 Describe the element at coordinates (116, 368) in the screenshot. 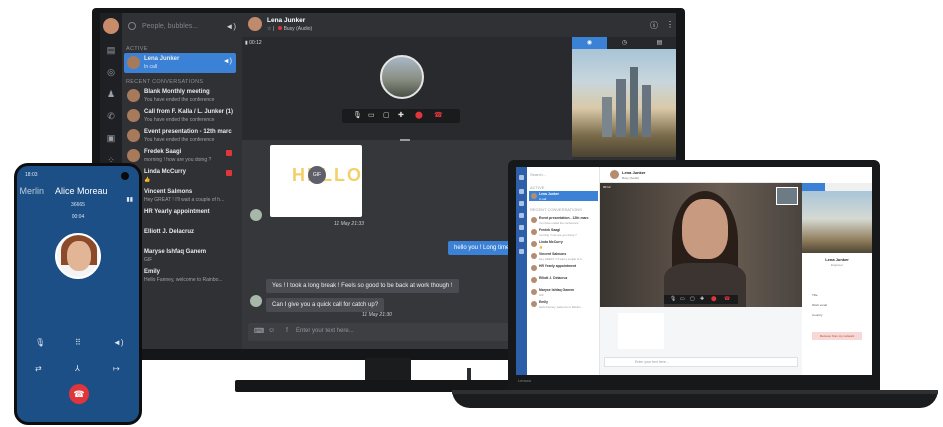

I see `forward-icon: ↦` at that location.